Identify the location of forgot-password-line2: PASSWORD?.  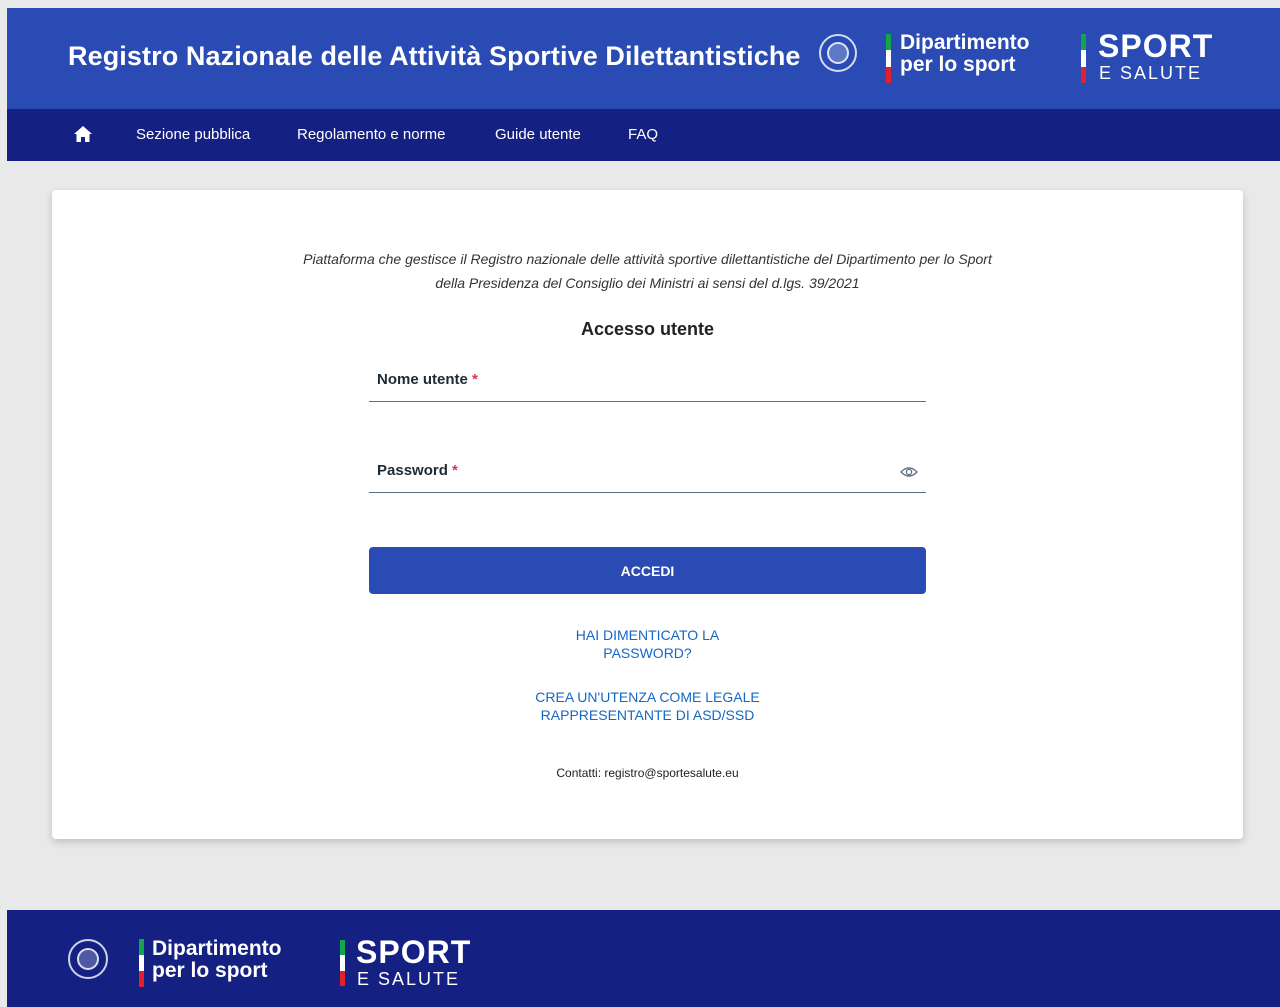
(647, 653).